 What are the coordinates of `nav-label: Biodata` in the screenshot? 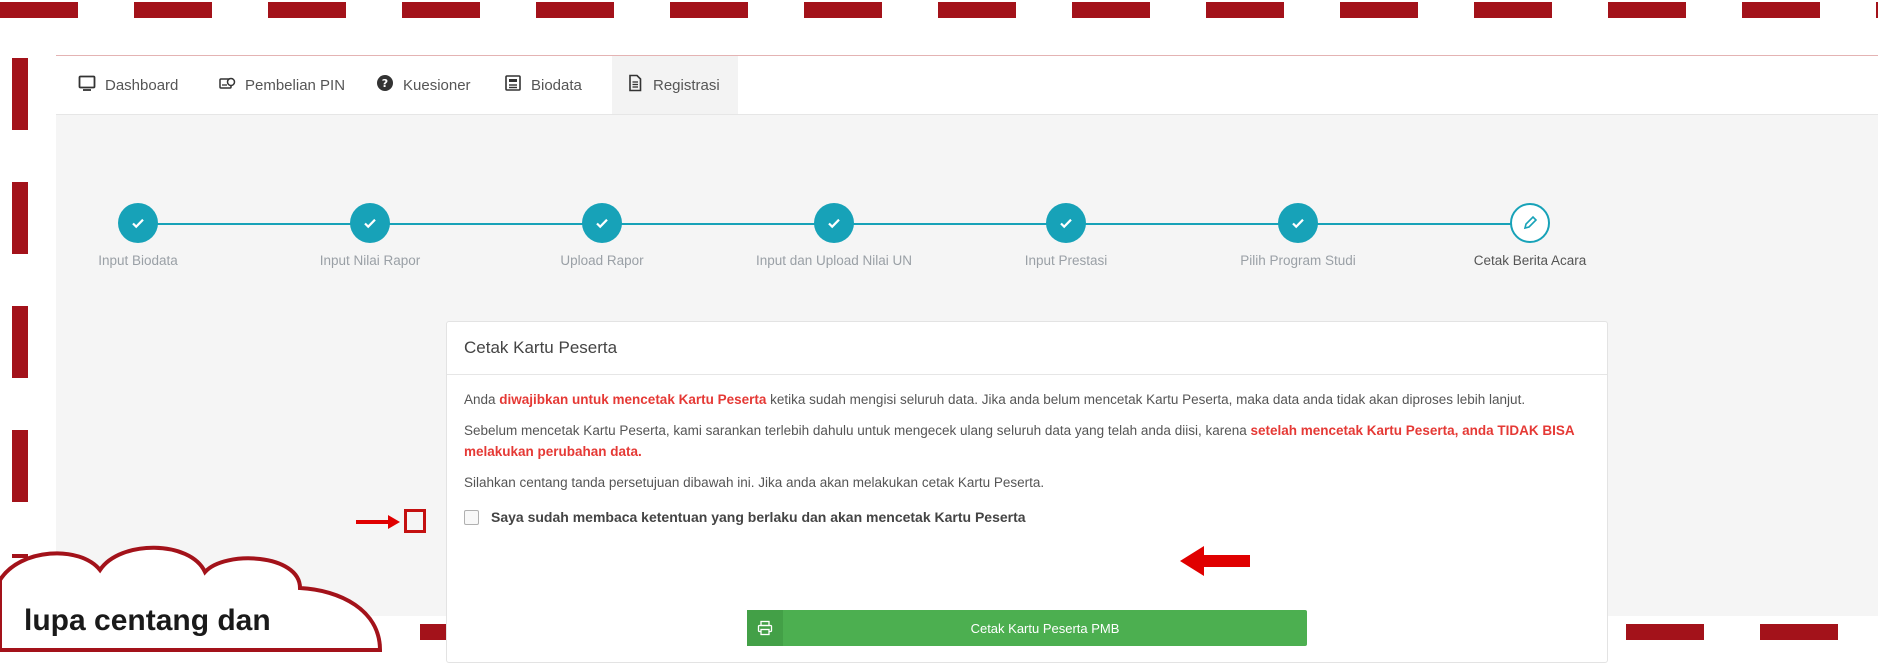 It's located at (556, 85).